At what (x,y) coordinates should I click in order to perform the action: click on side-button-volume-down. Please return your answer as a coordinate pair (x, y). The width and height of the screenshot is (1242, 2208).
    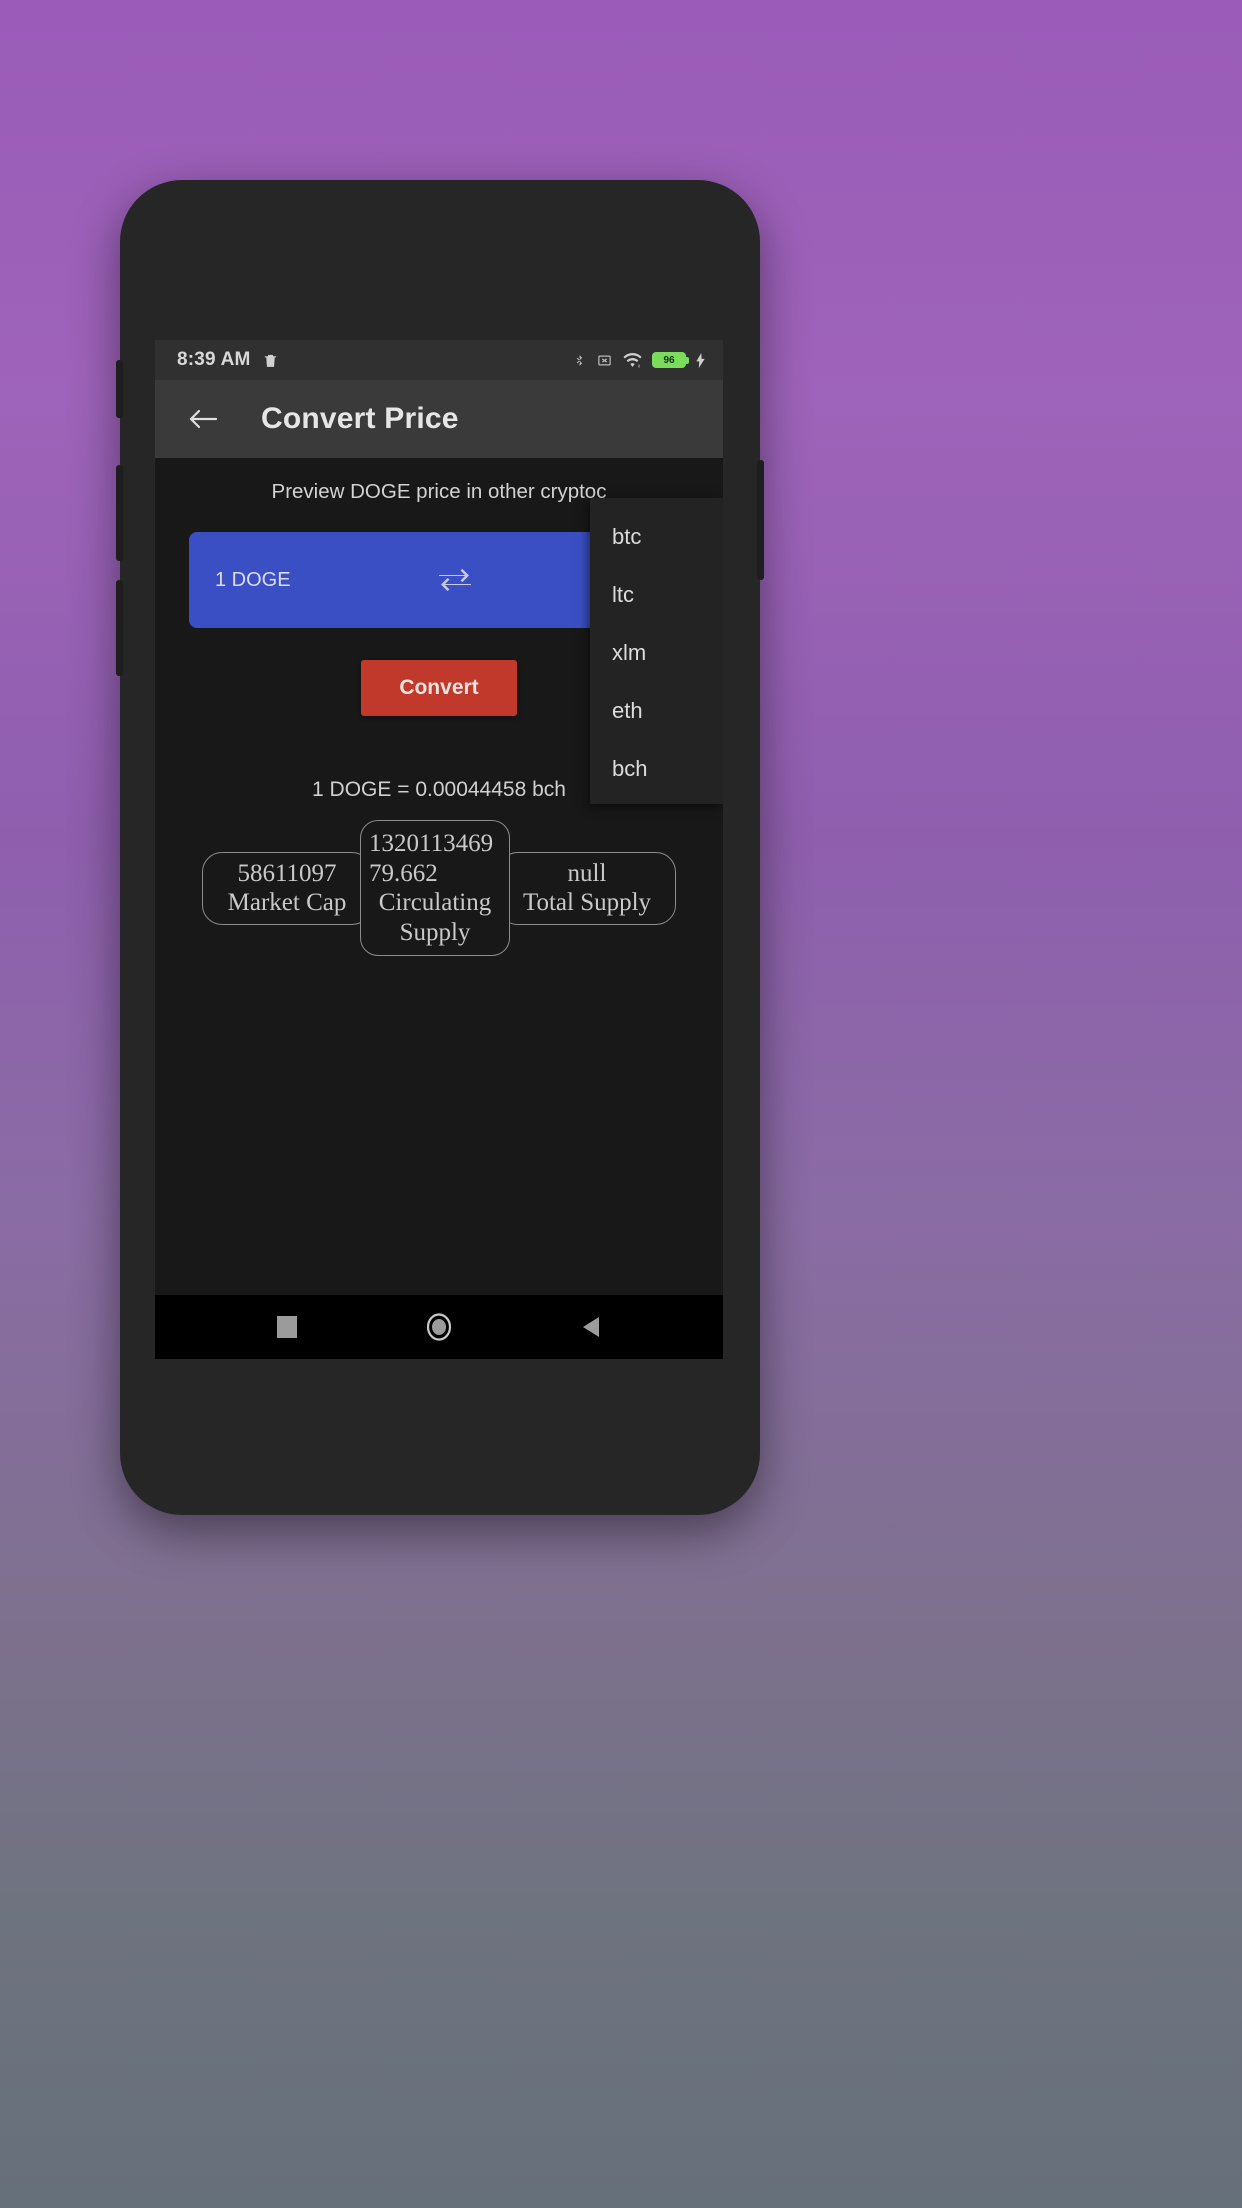
    Looking at the image, I should click on (119, 628).